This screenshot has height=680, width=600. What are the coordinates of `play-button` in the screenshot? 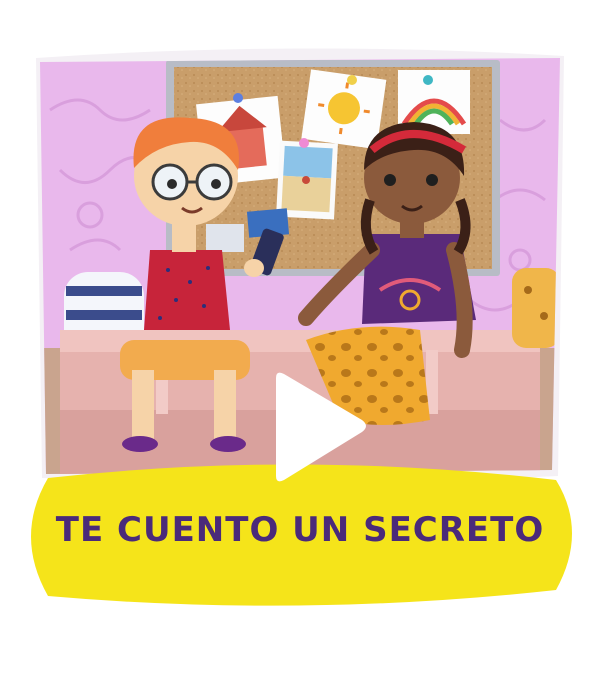 It's located at (317, 428).